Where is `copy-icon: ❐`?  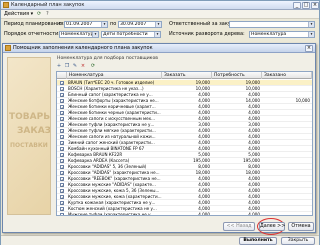
copy-icon: ❐ is located at coordinates (67, 66).